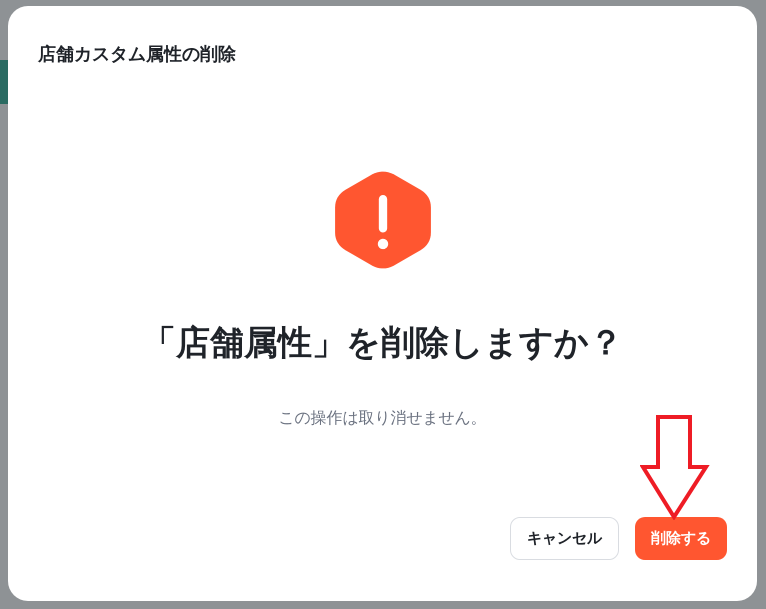 The width and height of the screenshot is (766, 609). What do you see at coordinates (382, 343) in the screenshot?
I see `confirm-heading: 「店舗属性」を削除しますか？` at bounding box center [382, 343].